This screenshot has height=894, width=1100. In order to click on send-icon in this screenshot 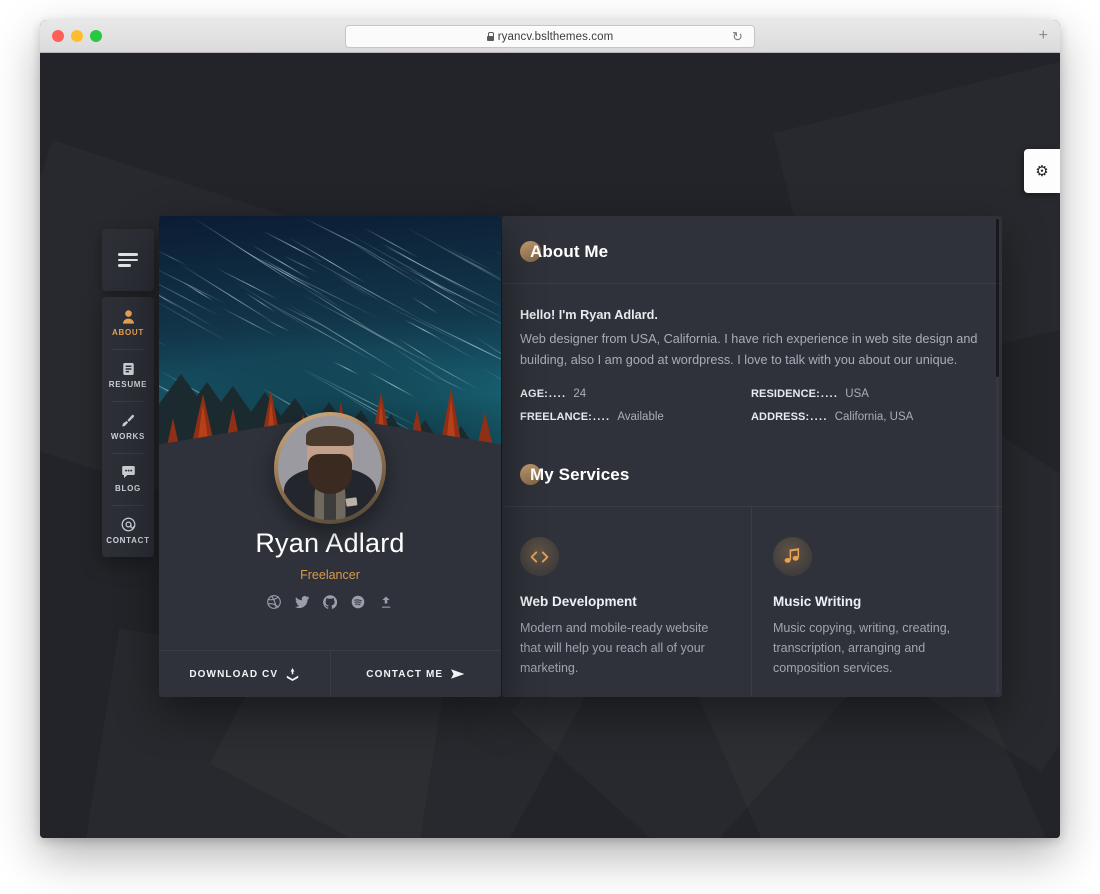, I will do `click(458, 674)`.